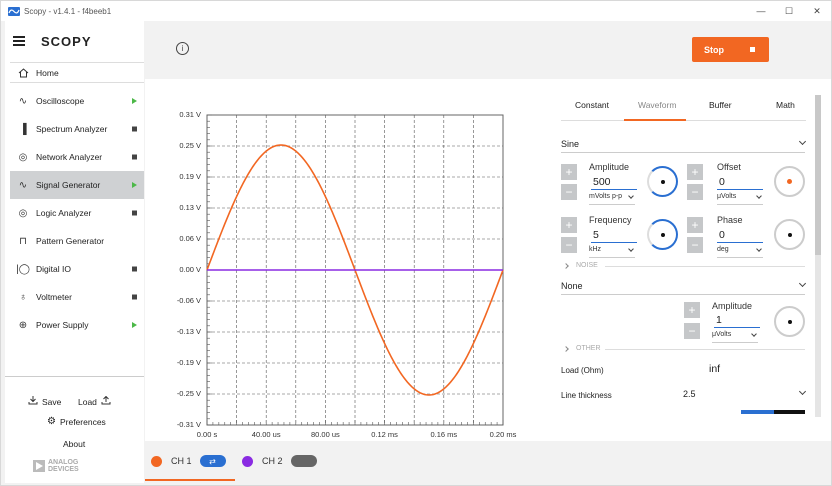 This screenshot has height=486, width=832. I want to click on offset-unit-select: μVolts, so click(740, 199).